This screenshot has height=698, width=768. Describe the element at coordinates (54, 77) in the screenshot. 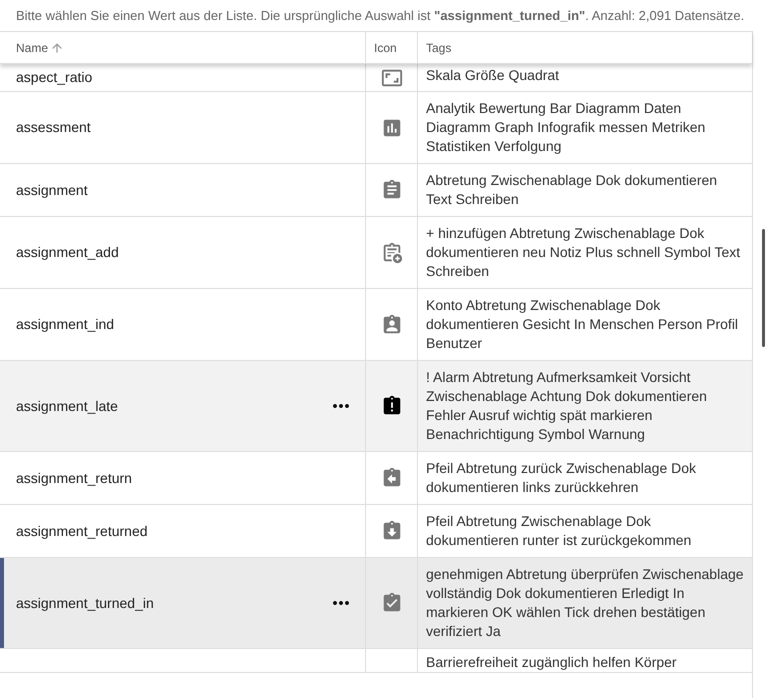

I see `table-cell-text: aspect_ratio` at that location.